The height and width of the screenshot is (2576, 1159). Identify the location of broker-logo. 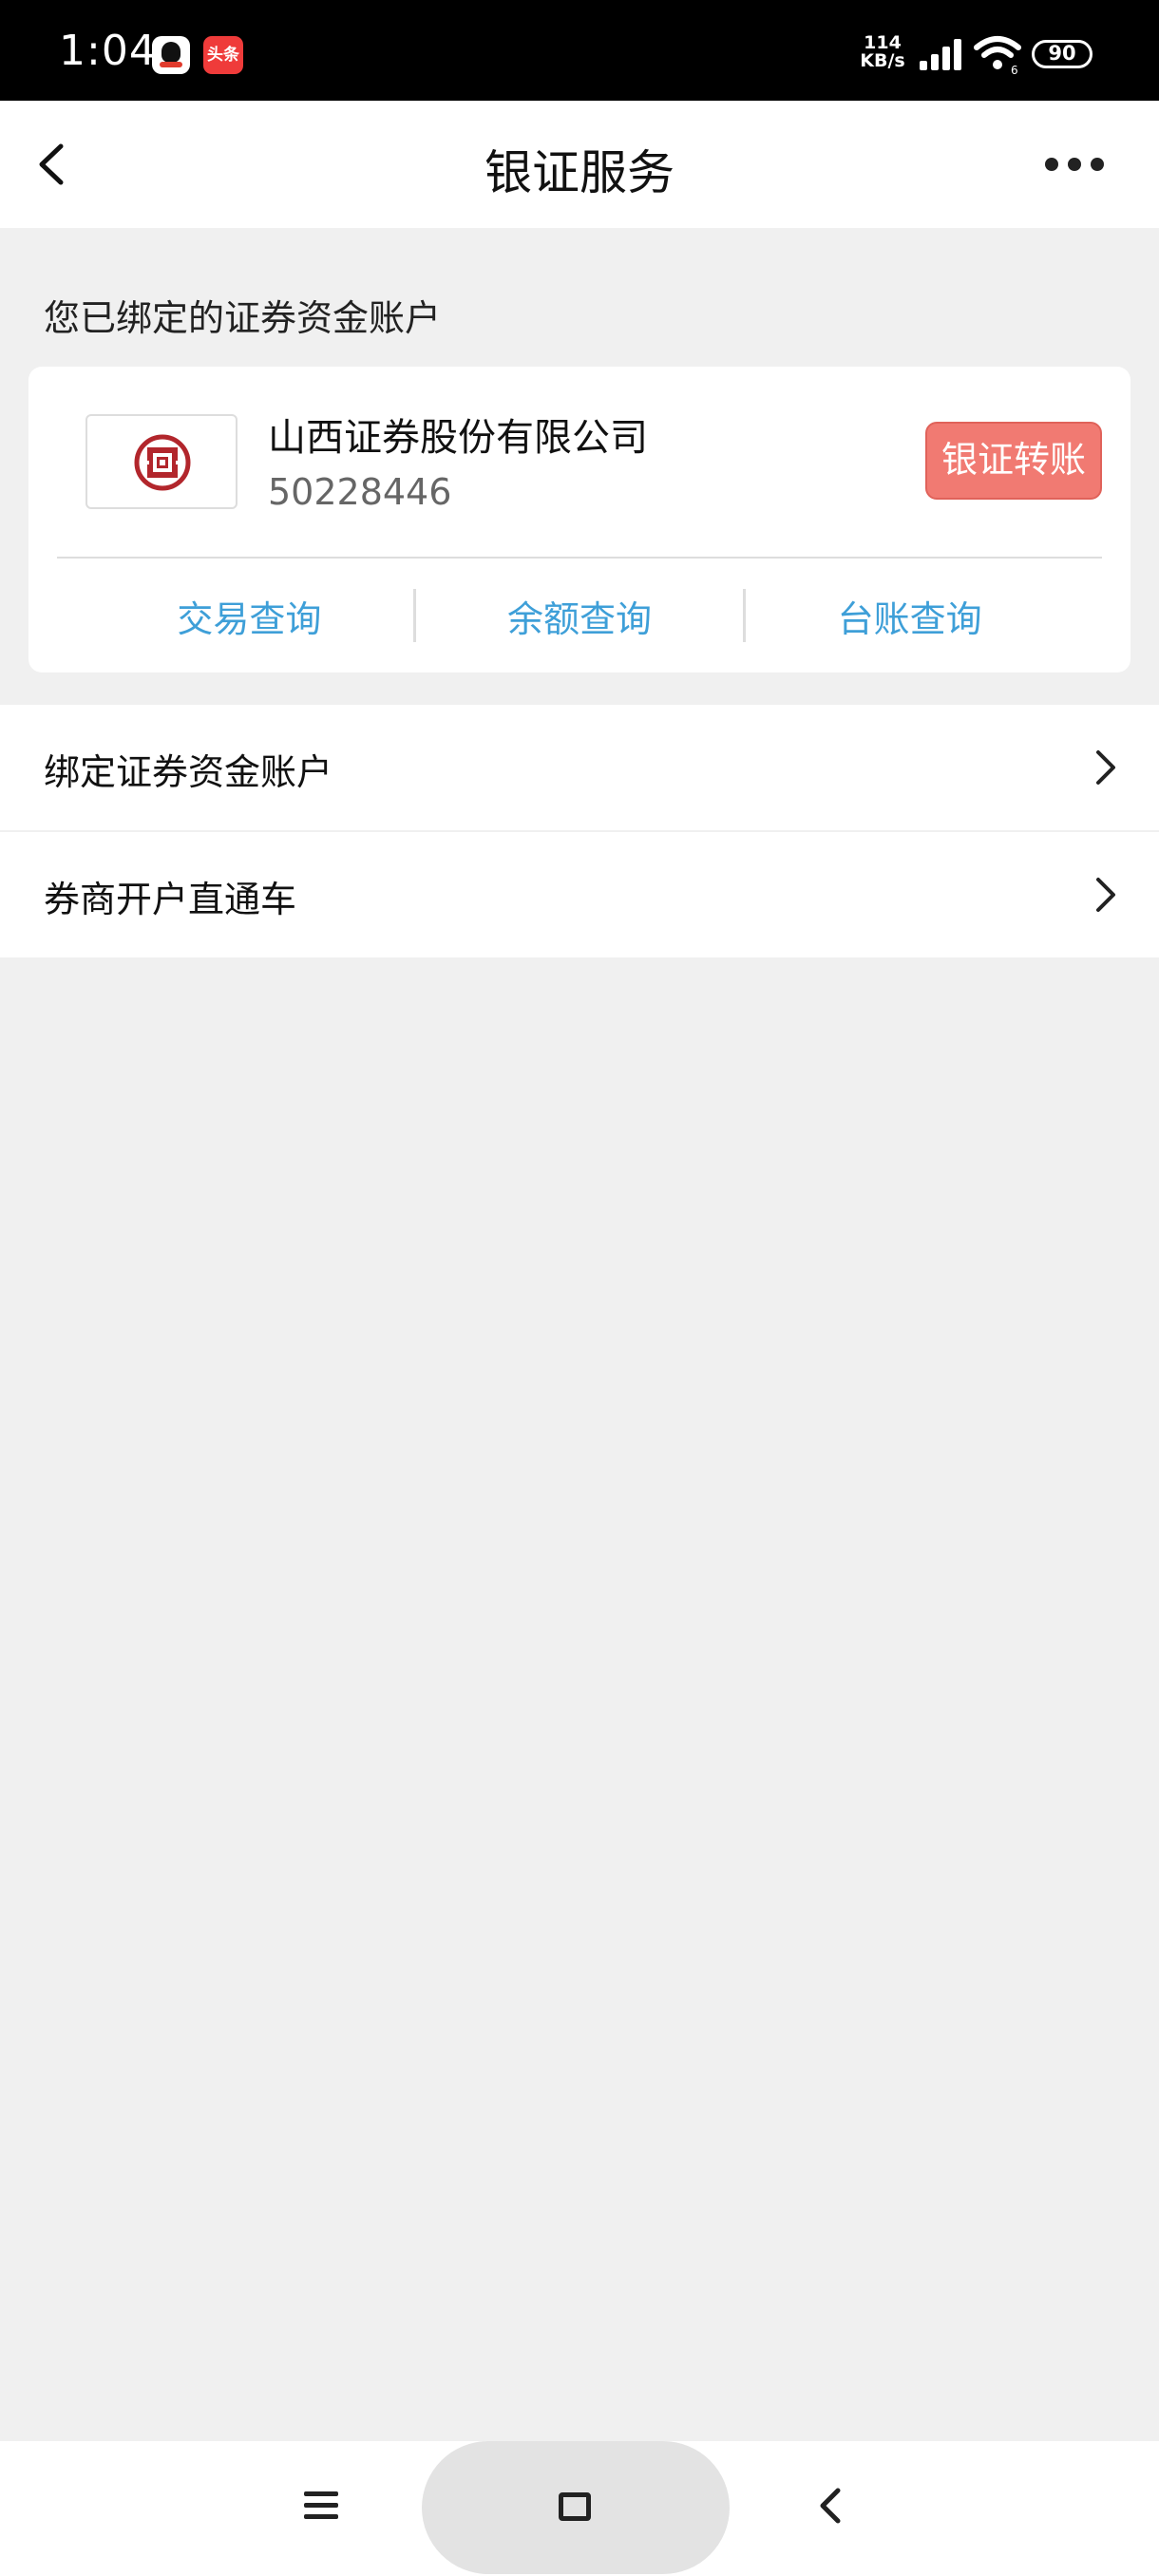
(162, 461).